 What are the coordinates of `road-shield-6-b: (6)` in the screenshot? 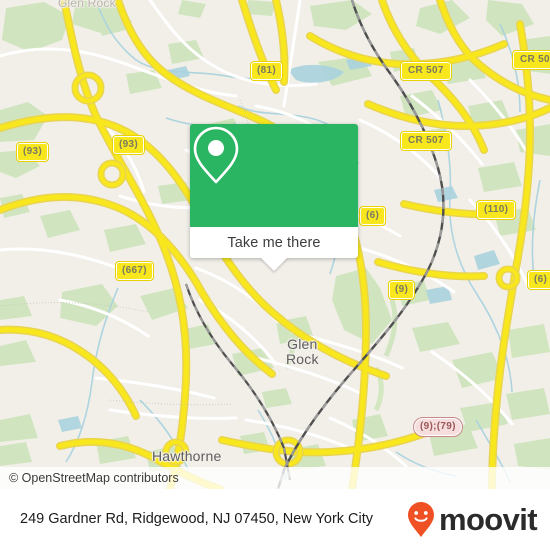 It's located at (538, 280).